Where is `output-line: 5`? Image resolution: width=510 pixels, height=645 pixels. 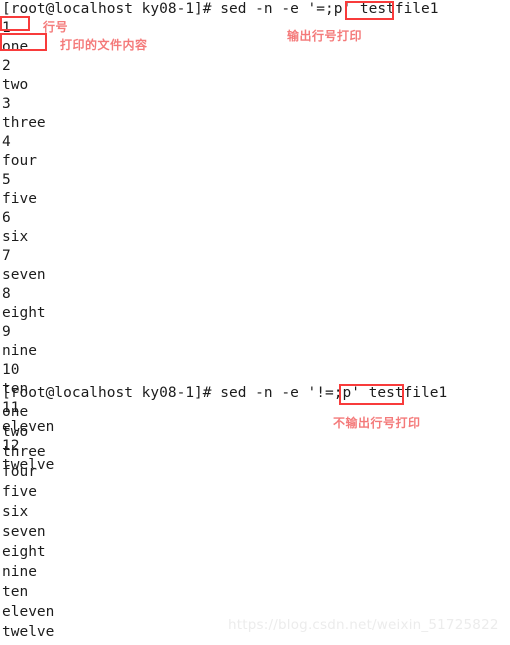 output-line: 5 is located at coordinates (6, 180).